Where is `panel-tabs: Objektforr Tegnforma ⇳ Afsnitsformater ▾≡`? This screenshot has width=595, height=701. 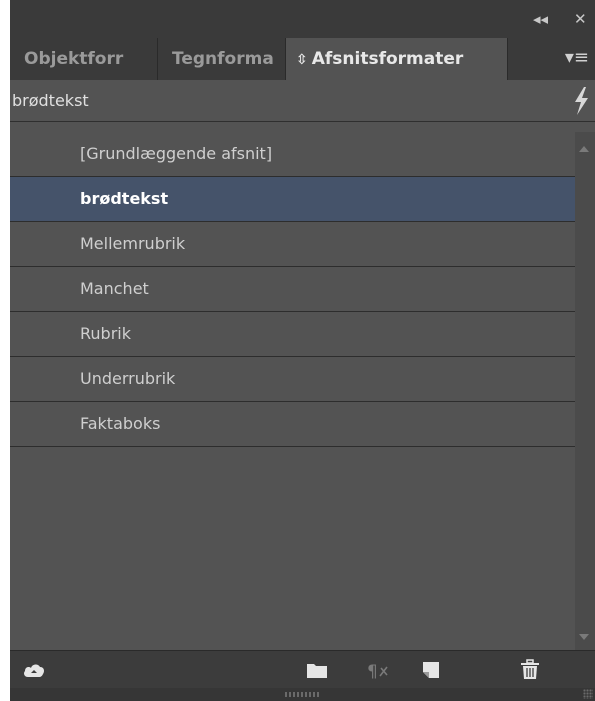 panel-tabs: Objektforr Tegnforma ⇳ Afsnitsformater ▾≡ is located at coordinates (302, 59).